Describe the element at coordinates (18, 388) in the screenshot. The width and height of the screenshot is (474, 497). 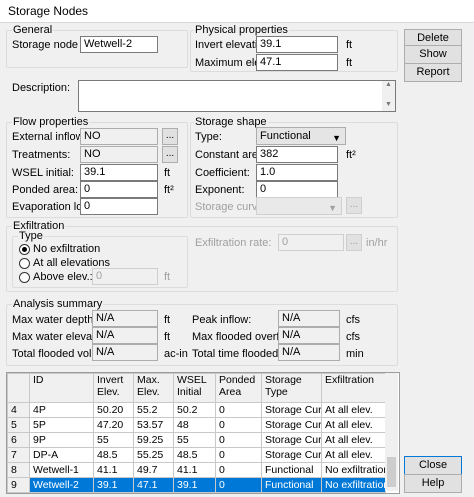
I see `table-header-cell` at that location.